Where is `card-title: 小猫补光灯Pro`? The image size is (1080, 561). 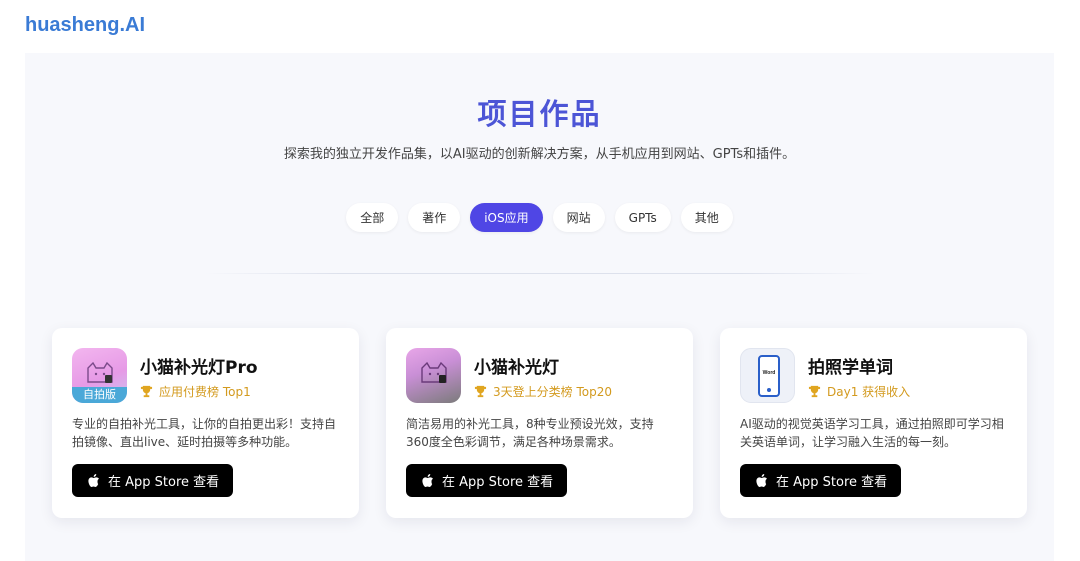
card-title: 小猫补光灯Pro is located at coordinates (199, 368).